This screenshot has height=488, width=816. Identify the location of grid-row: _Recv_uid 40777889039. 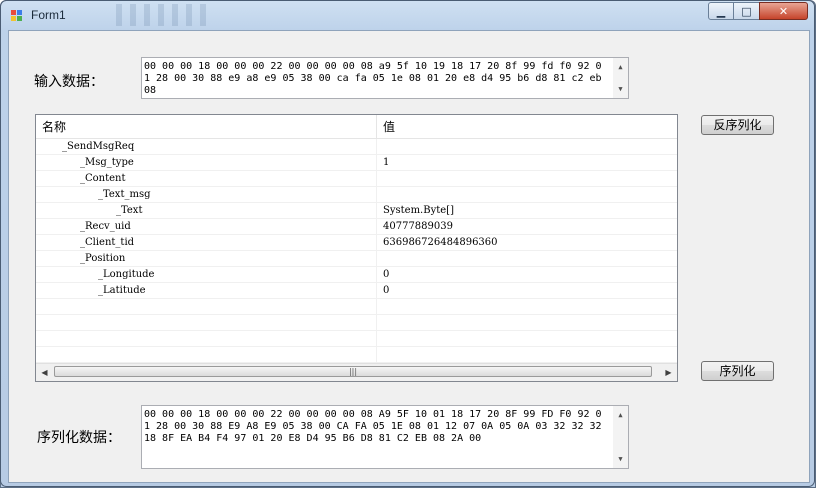
(356, 227).